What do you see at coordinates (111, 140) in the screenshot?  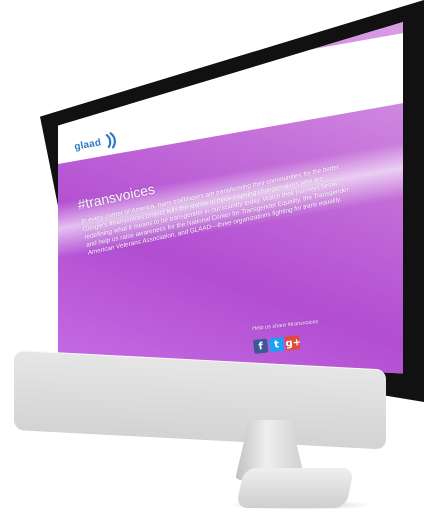 I see `sound-waves-icon` at bounding box center [111, 140].